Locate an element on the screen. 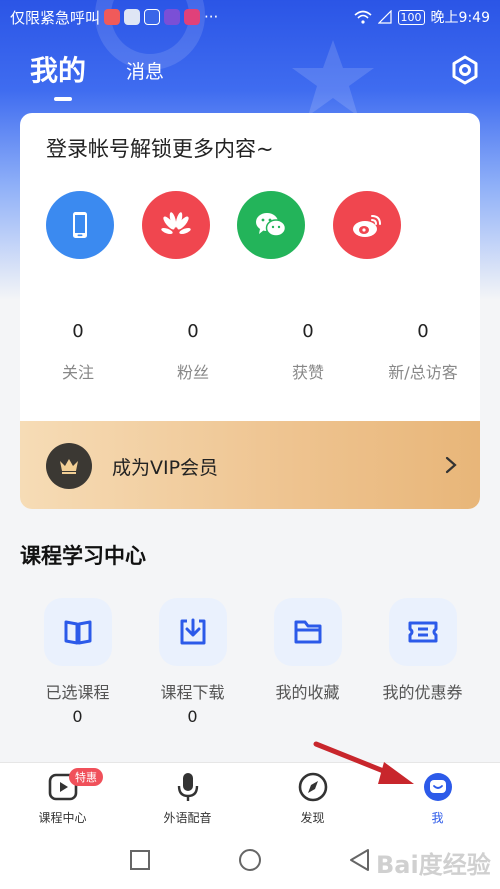  status-bar: 仅限紧急呼叫 ··· 100 晚上9:49 is located at coordinates (250, 17).